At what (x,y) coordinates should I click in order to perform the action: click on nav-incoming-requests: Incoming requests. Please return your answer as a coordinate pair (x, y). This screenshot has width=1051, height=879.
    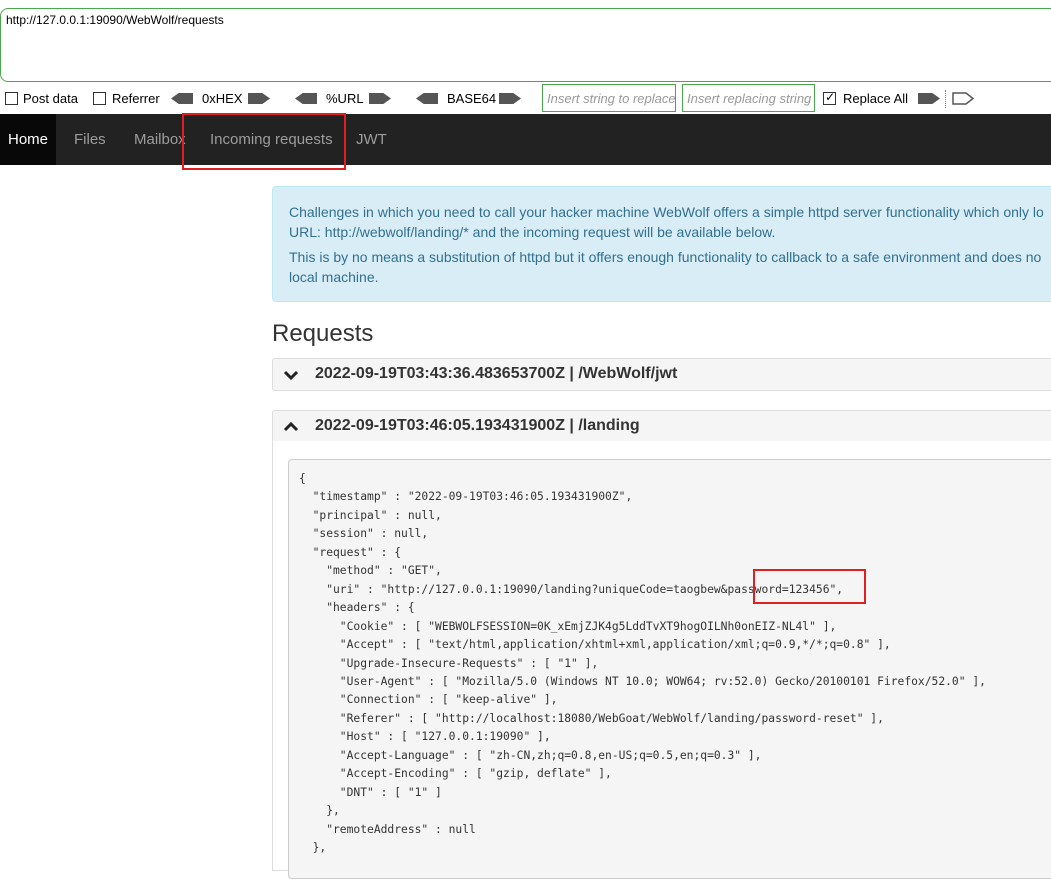
    Looking at the image, I should click on (271, 139).